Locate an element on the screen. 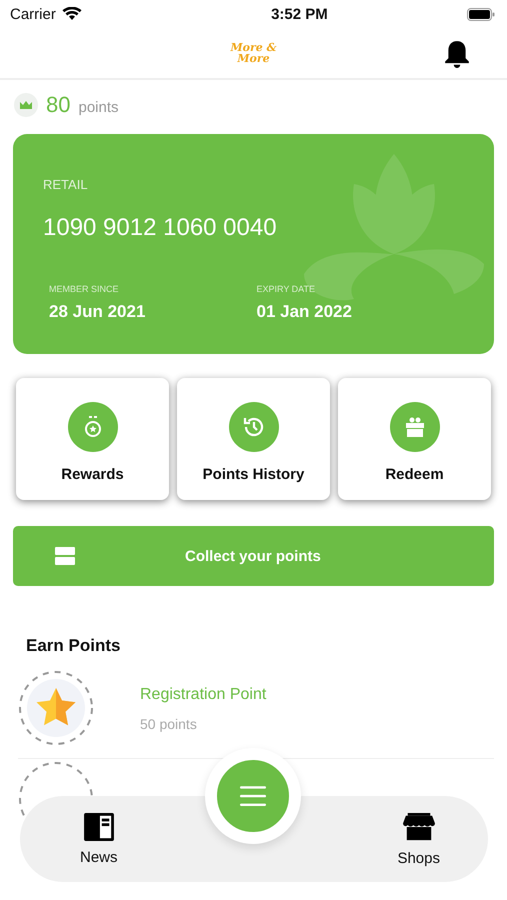  medal-icon is located at coordinates (93, 427).